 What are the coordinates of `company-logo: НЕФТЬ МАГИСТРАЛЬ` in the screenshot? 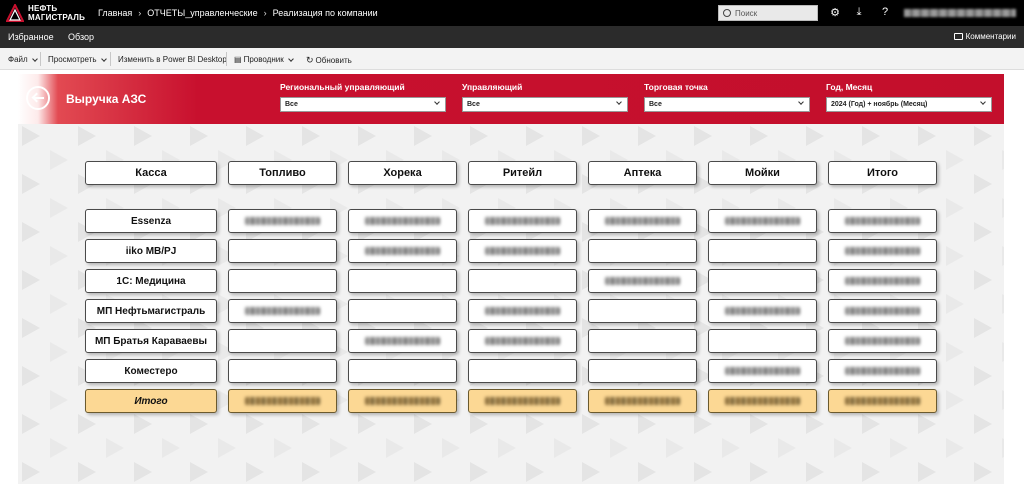 It's located at (46, 13).